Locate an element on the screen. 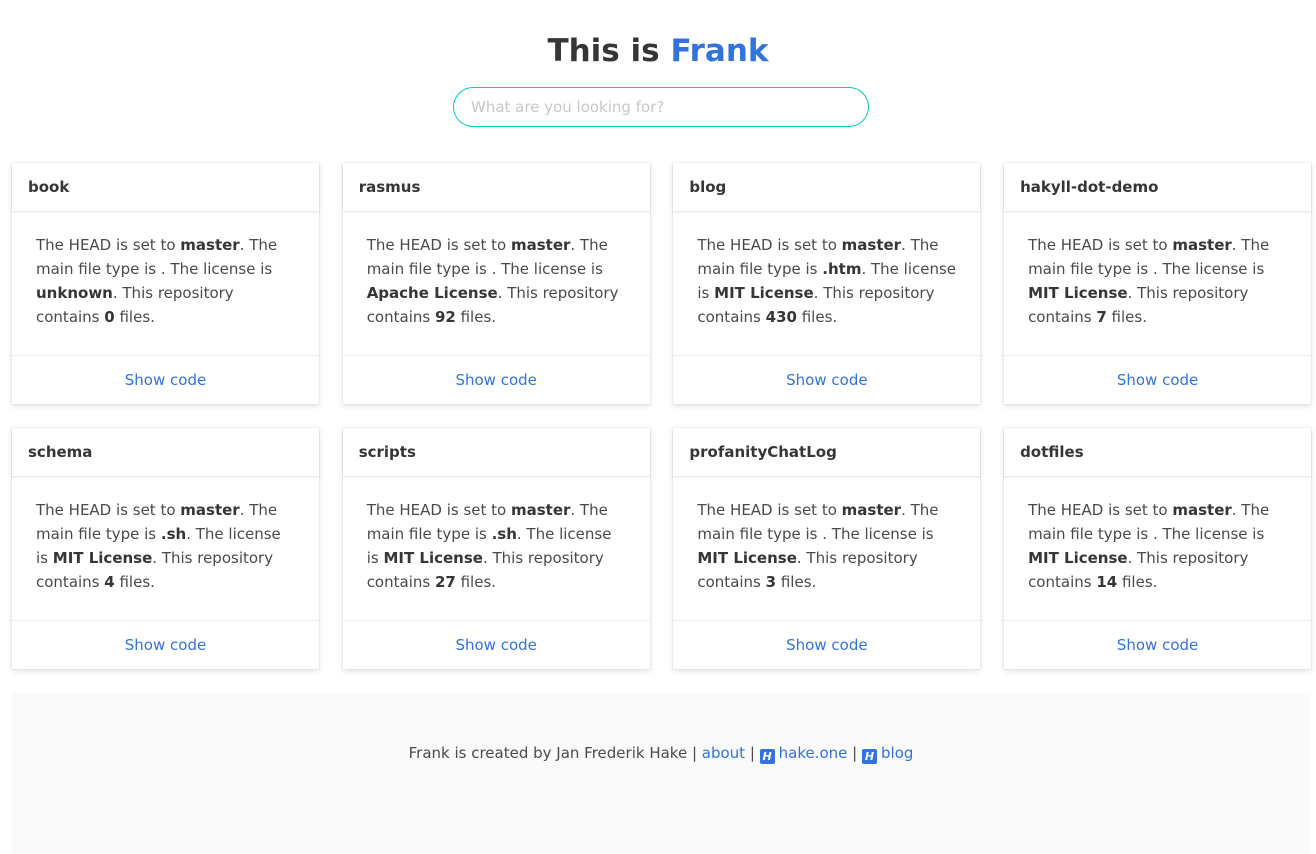 This screenshot has height=854, width=1316. about-link: about is located at coordinates (723, 753).